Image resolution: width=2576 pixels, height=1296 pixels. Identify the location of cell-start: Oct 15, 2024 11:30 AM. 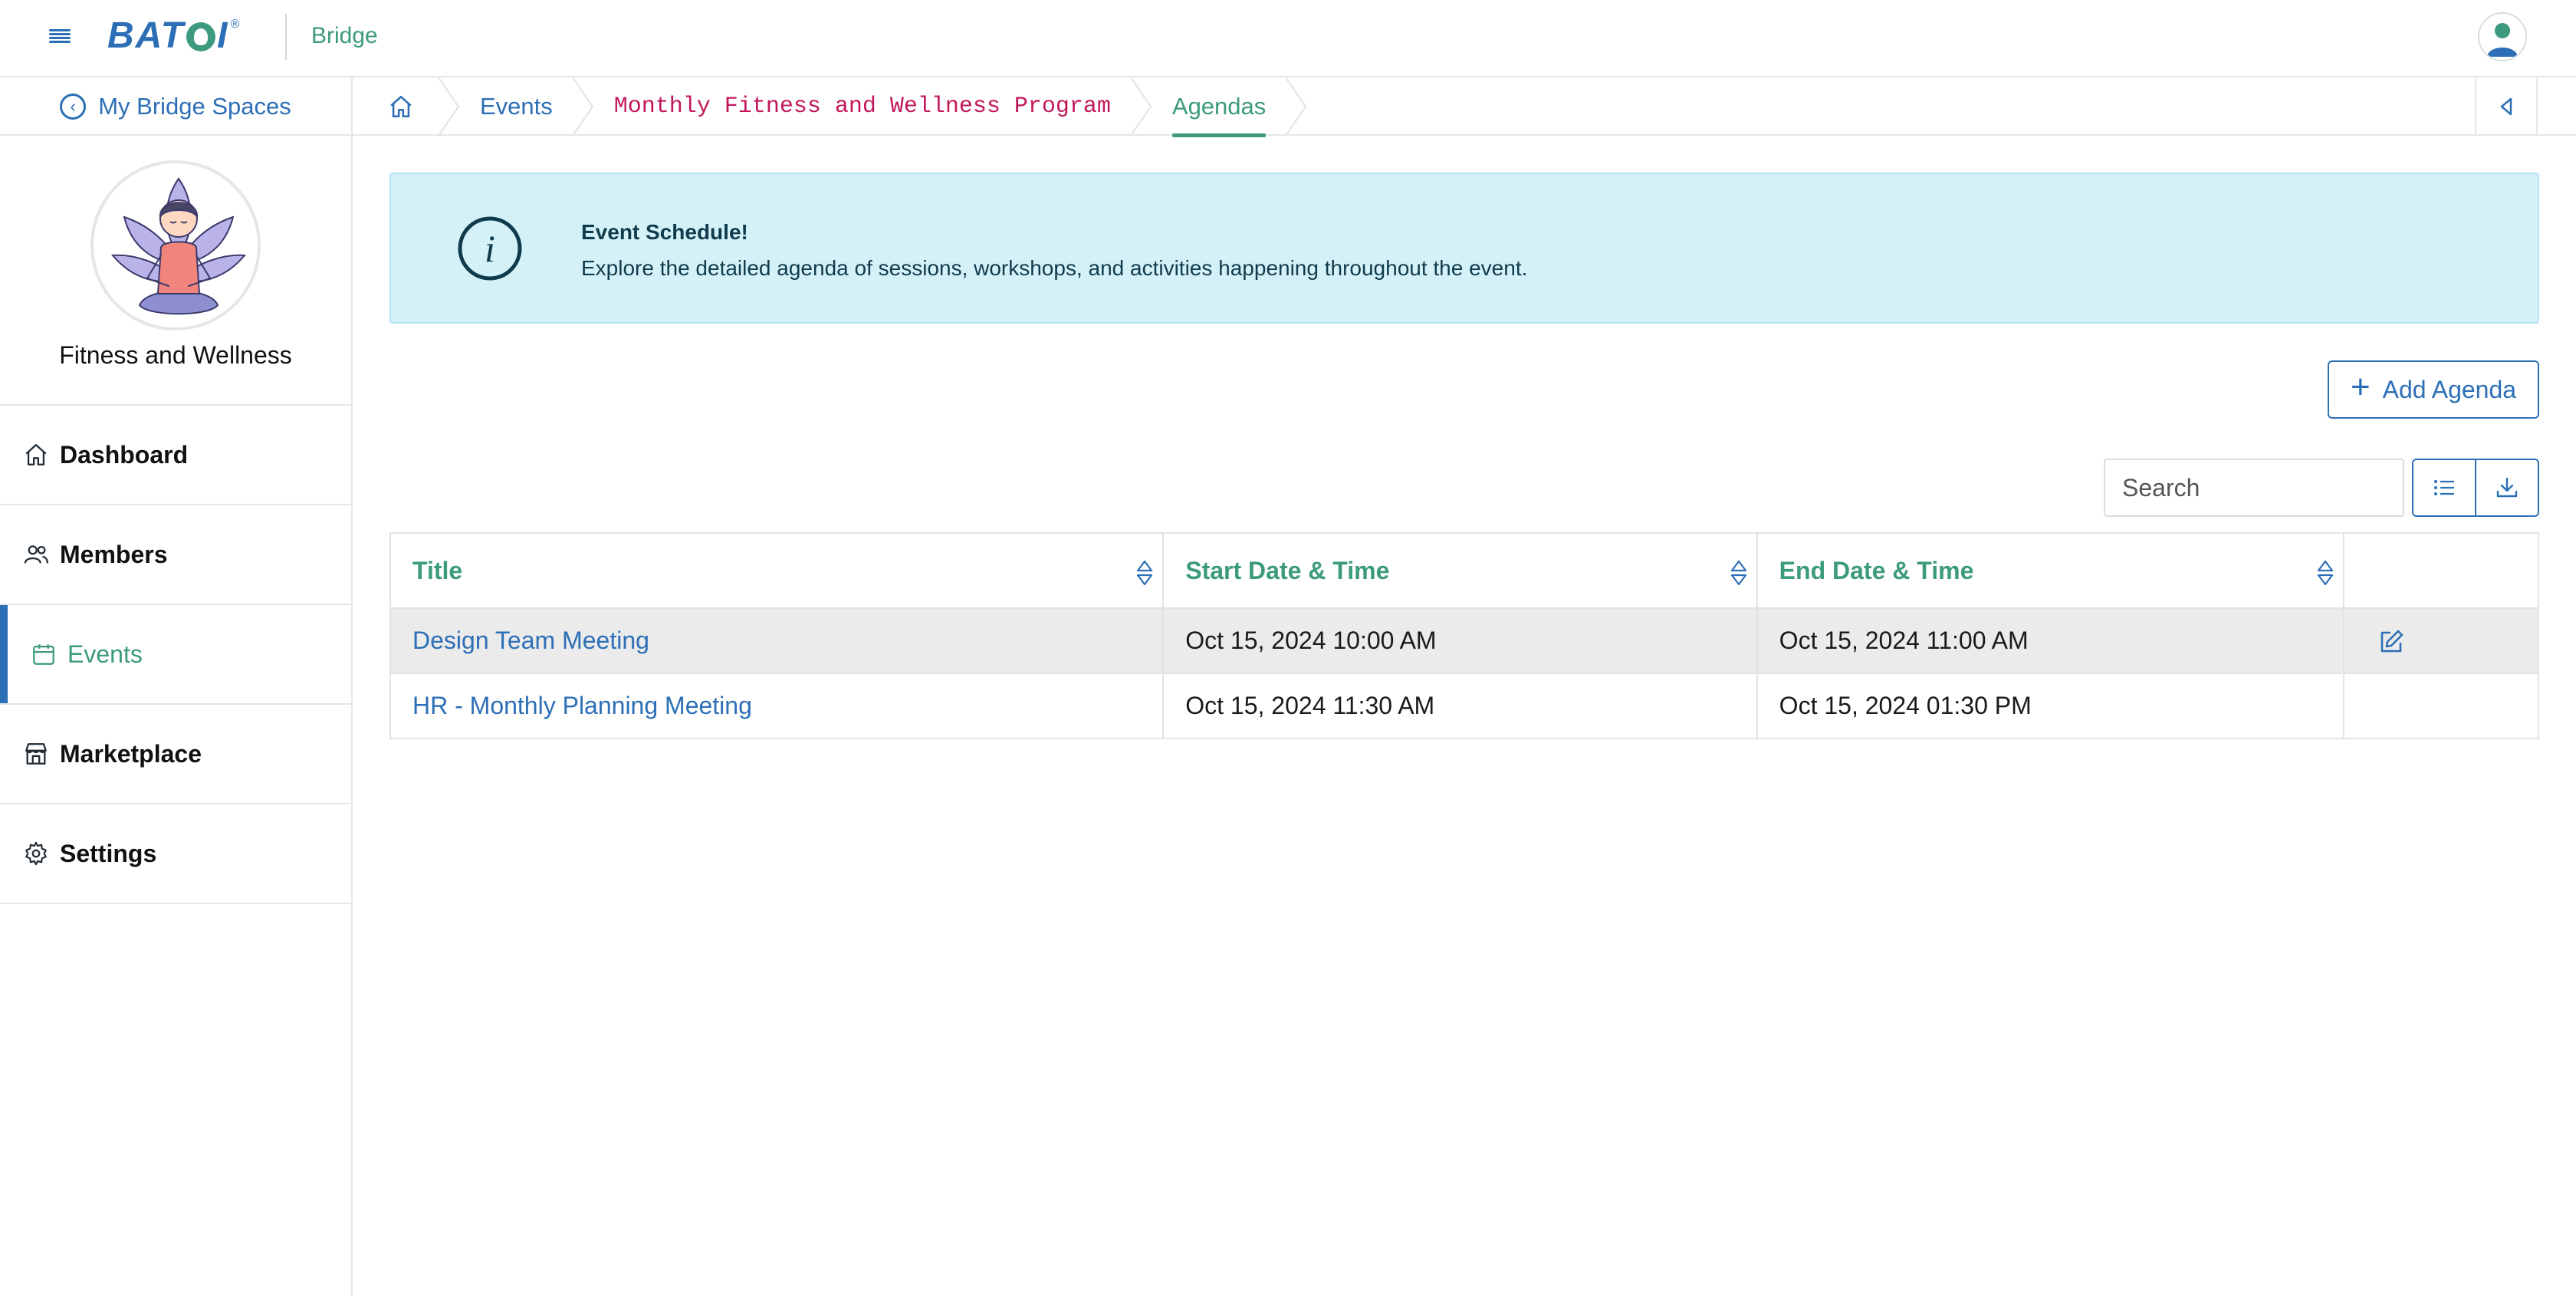
(1460, 706).